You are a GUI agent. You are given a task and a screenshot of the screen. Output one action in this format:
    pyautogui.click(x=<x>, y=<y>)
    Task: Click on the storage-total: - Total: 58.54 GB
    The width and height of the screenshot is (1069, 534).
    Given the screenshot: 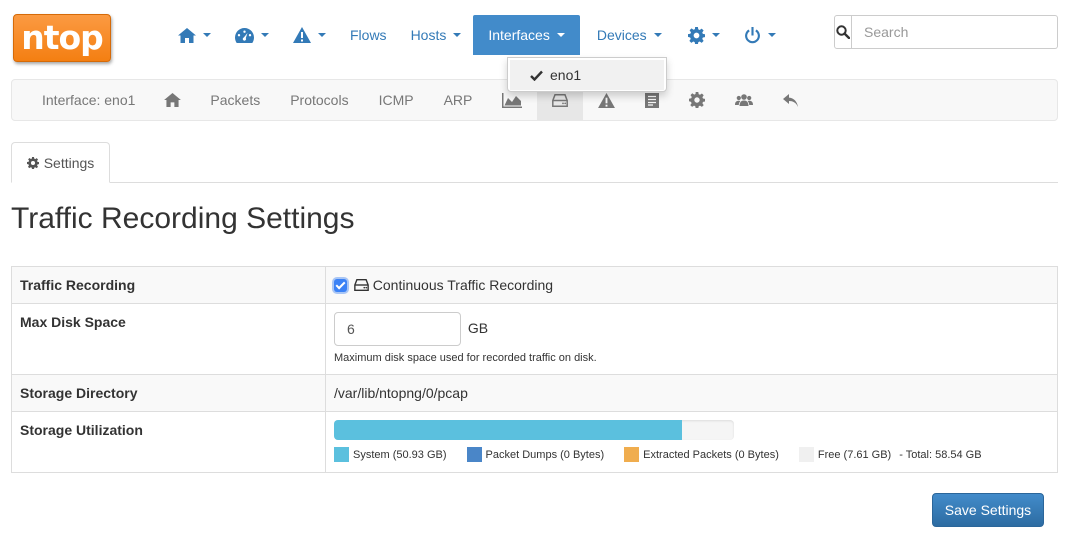 What is the action you would take?
    pyautogui.click(x=940, y=454)
    